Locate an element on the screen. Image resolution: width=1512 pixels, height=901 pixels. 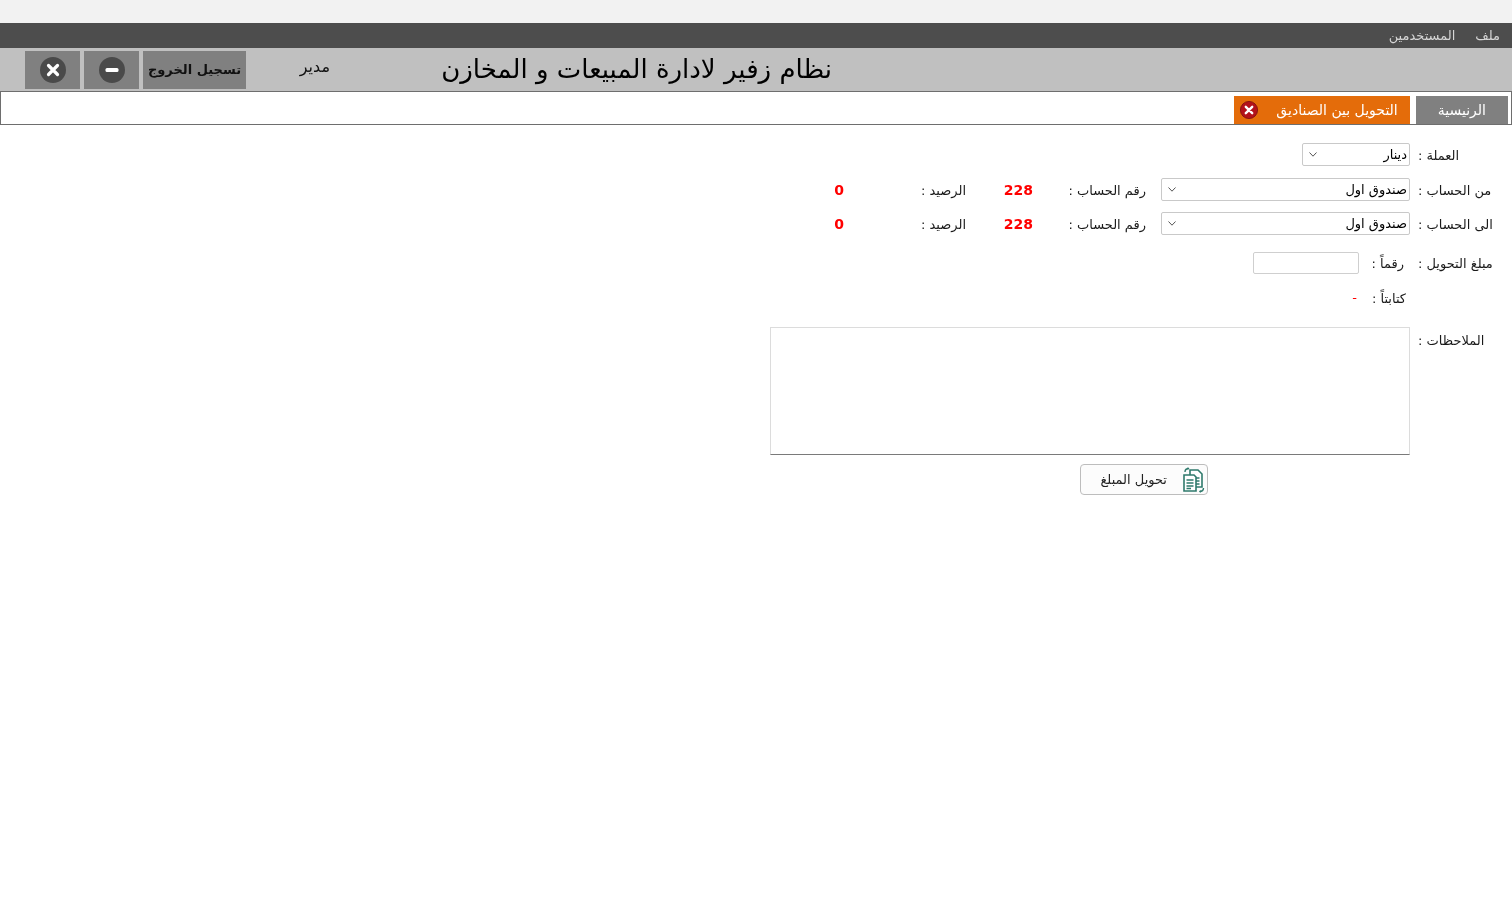
documents-icon is located at coordinates (1193, 479).